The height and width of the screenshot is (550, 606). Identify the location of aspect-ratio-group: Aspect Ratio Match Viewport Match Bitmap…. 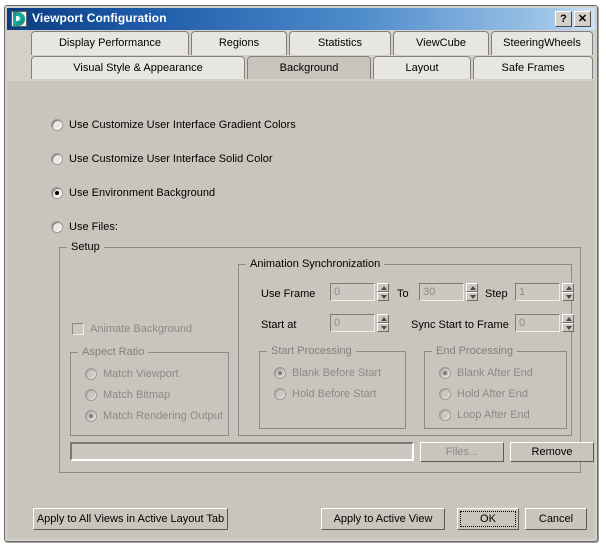
(149, 391).